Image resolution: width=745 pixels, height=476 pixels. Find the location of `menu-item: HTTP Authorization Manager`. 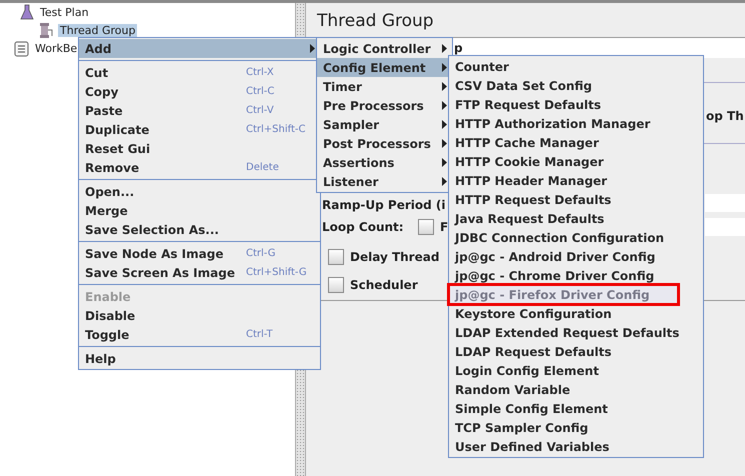

menu-item: HTTP Authorization Manager is located at coordinates (576, 123).